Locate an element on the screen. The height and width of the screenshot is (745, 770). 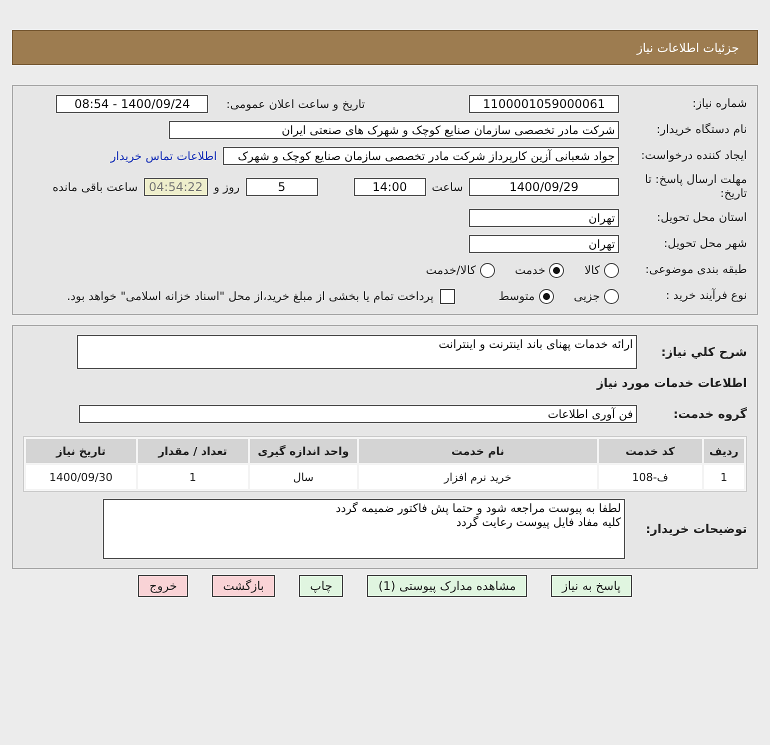
field-label: استان محل تحویل: is located at coordinates (701, 218).